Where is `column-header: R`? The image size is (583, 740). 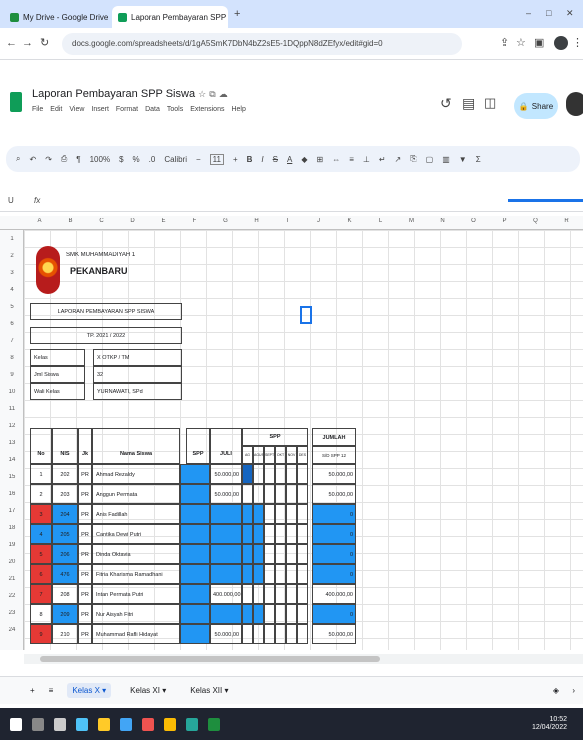
column-header: R is located at coordinates (566, 221).